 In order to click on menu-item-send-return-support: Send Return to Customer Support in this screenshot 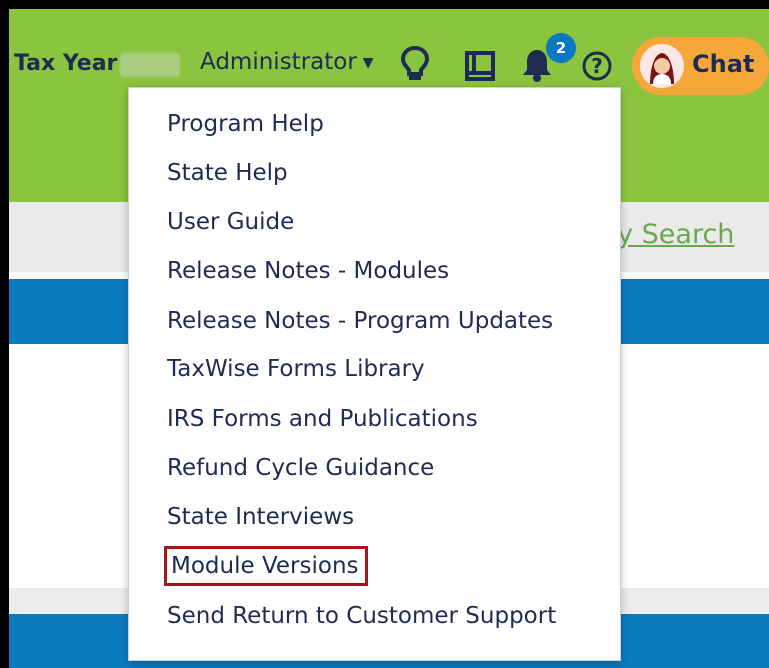, I will do `click(361, 616)`.